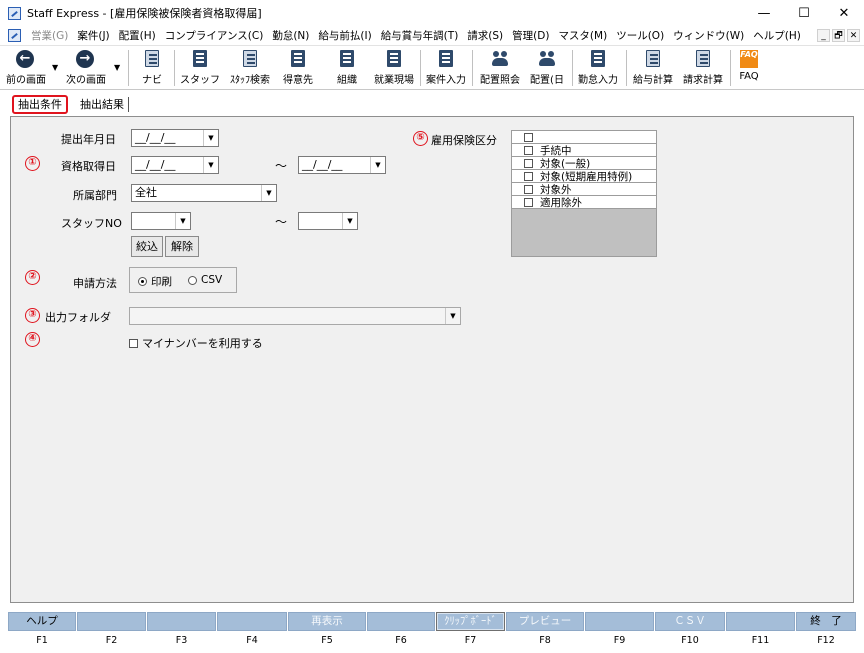 Image resolution: width=864 pixels, height=653 pixels. Describe the element at coordinates (853, 35) in the screenshot. I see `mdi-close-button: ✕` at that location.